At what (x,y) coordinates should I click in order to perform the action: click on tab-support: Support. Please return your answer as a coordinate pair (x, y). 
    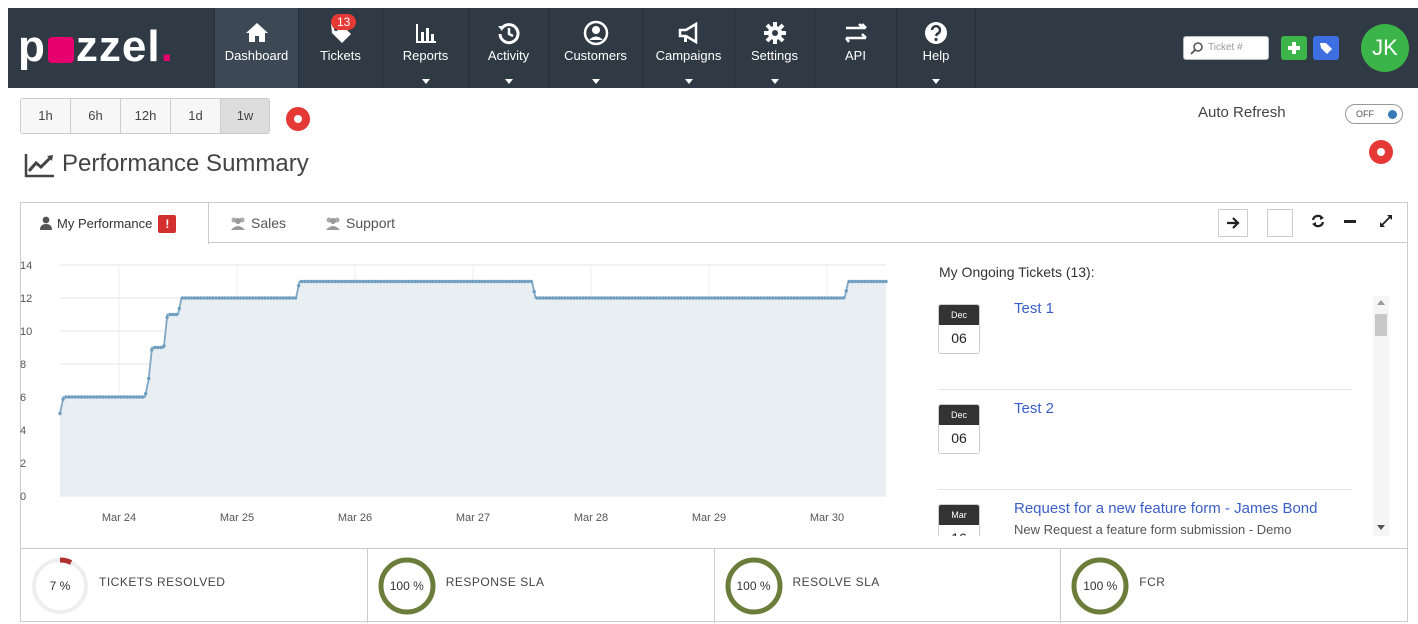
    Looking at the image, I should click on (369, 223).